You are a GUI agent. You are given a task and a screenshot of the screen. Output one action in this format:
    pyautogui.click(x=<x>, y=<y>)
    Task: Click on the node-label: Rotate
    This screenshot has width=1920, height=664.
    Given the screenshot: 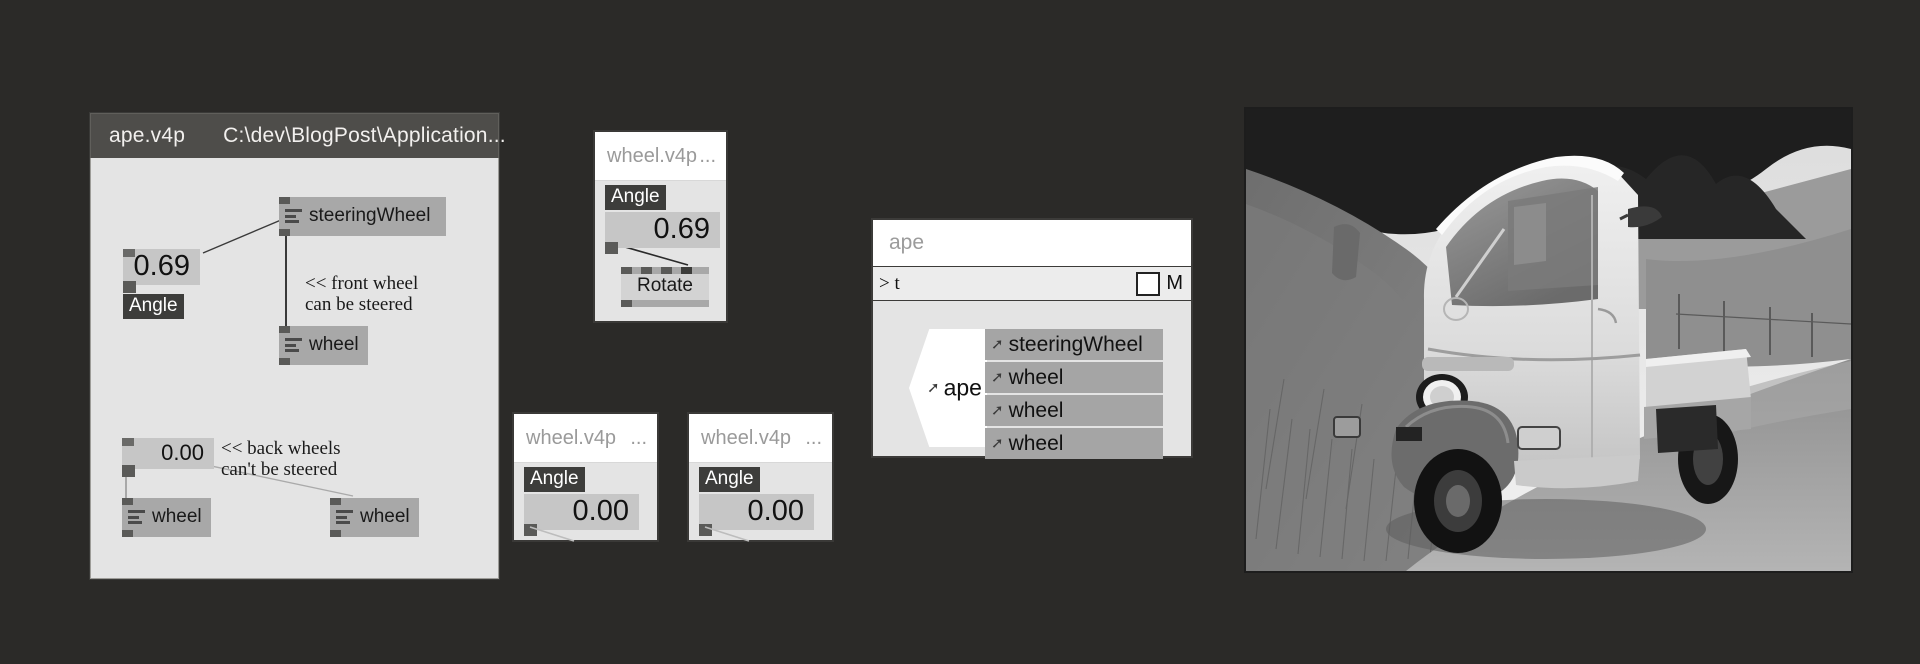 What is the action you would take?
    pyautogui.click(x=665, y=285)
    